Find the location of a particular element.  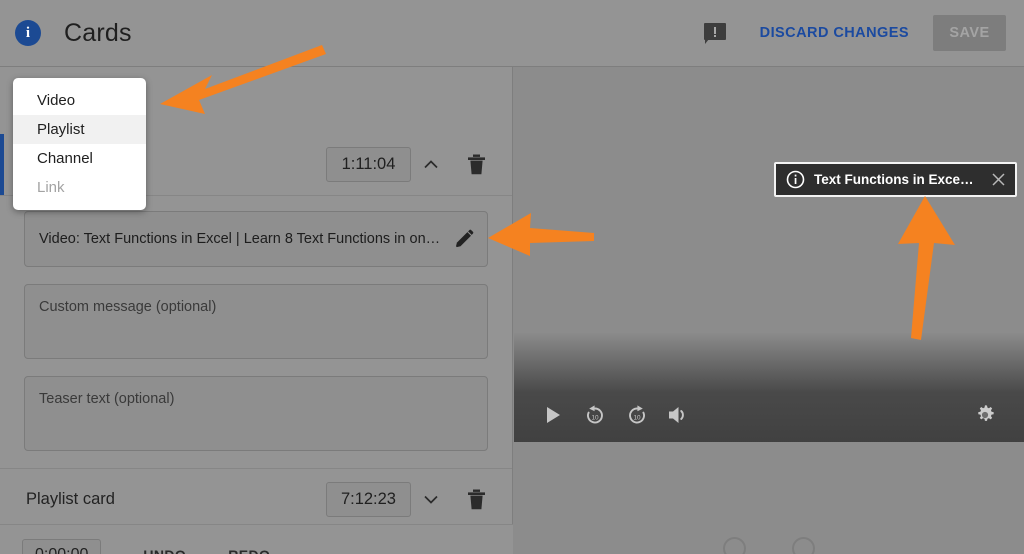

page-header: i Cards DISCARD CHANGES SAVE is located at coordinates (512, 33).